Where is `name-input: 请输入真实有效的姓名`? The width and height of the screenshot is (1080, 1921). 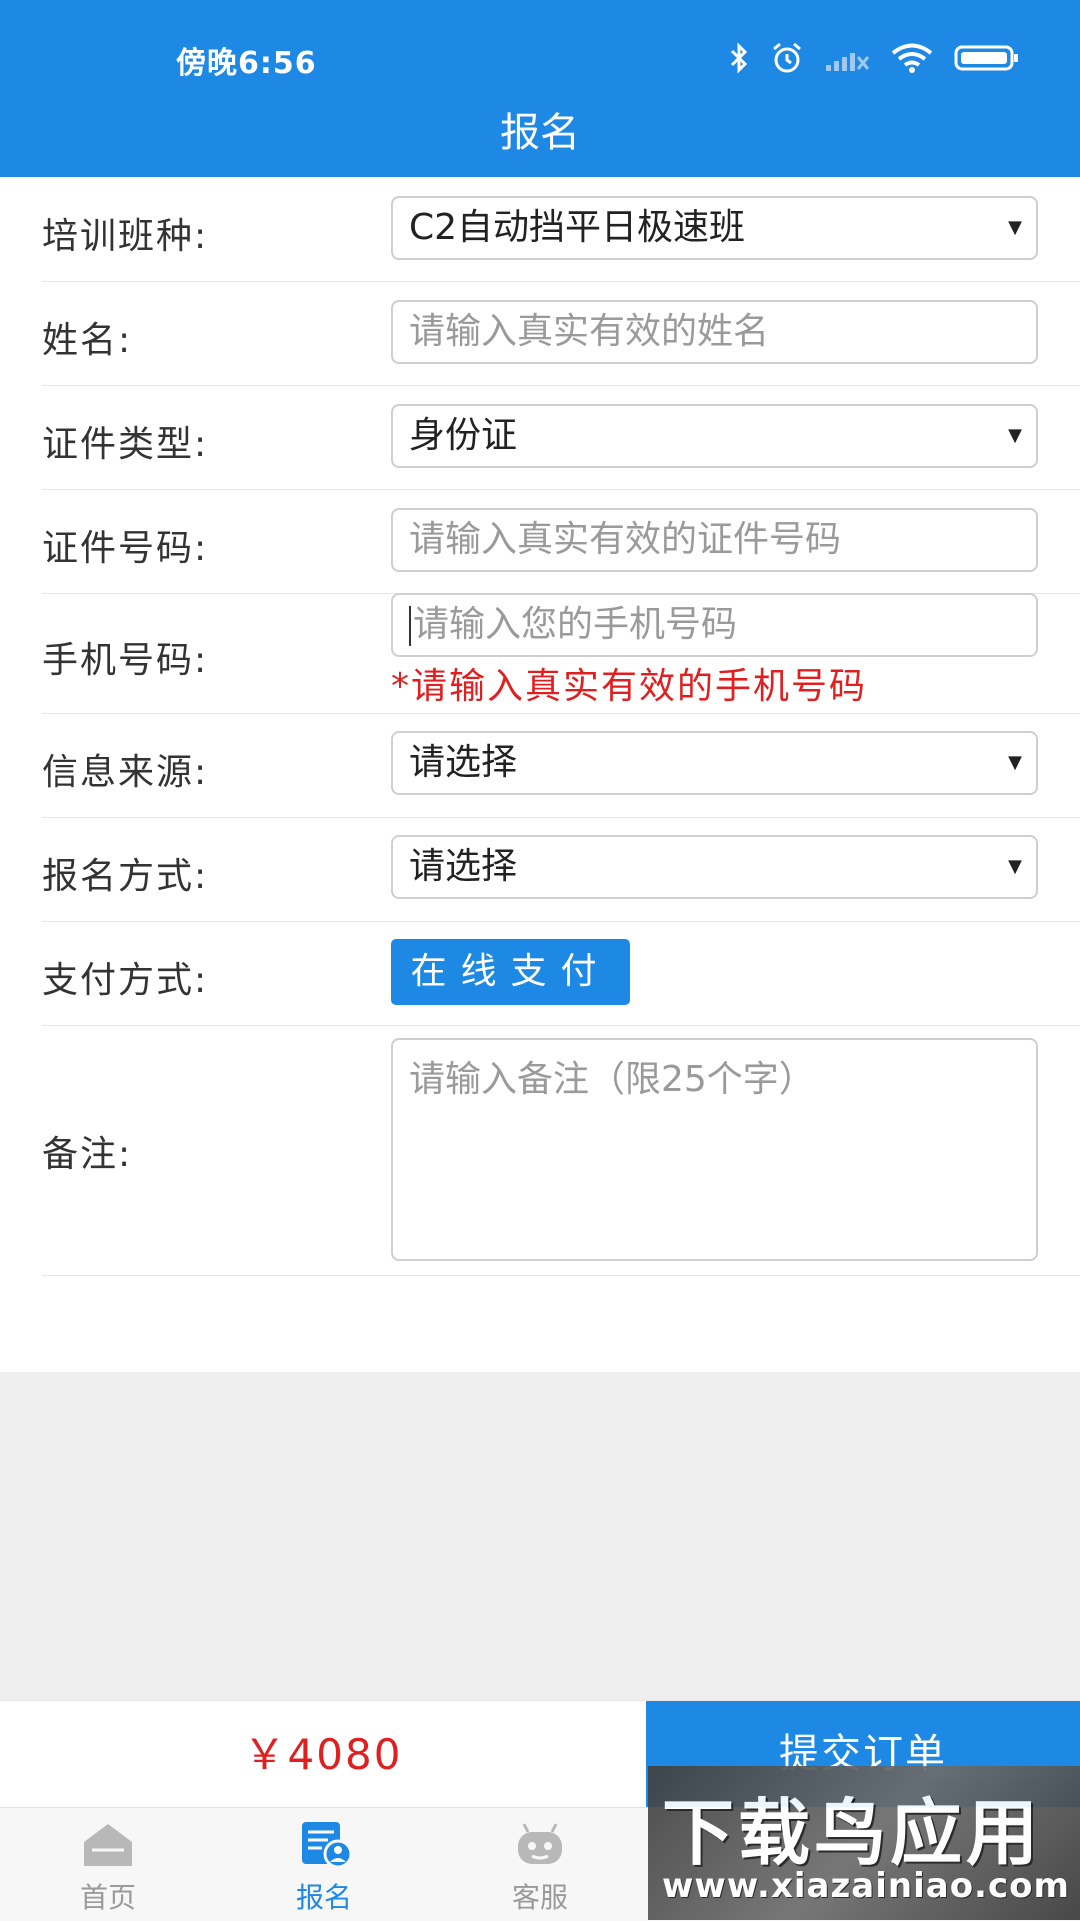 name-input: 请输入真实有效的姓名 is located at coordinates (714, 332).